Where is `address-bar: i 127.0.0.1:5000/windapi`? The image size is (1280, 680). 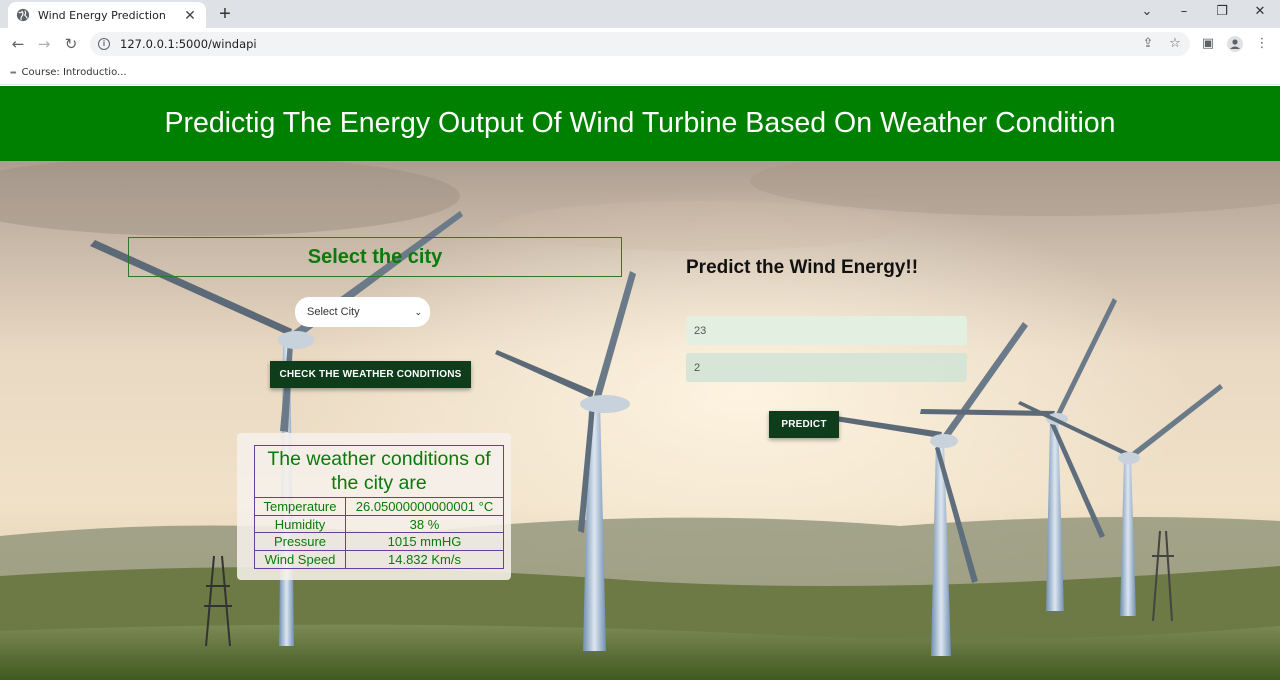
address-bar: i 127.0.0.1:5000/windapi is located at coordinates (640, 44).